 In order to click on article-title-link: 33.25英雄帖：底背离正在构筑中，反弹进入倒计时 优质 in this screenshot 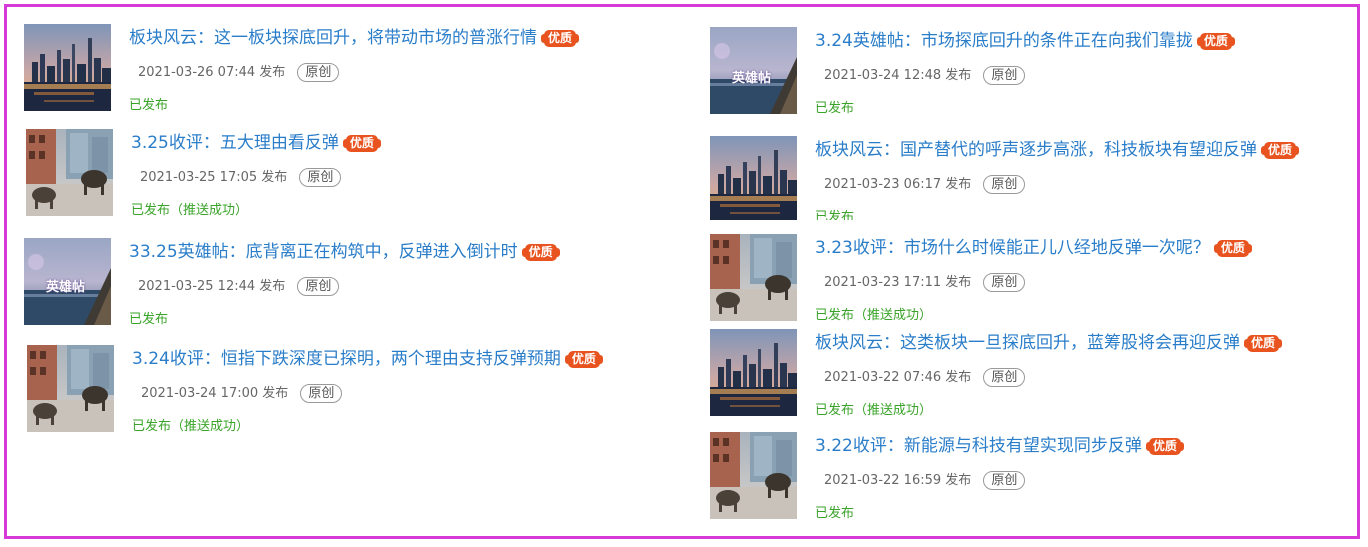, I will do `click(344, 252)`.